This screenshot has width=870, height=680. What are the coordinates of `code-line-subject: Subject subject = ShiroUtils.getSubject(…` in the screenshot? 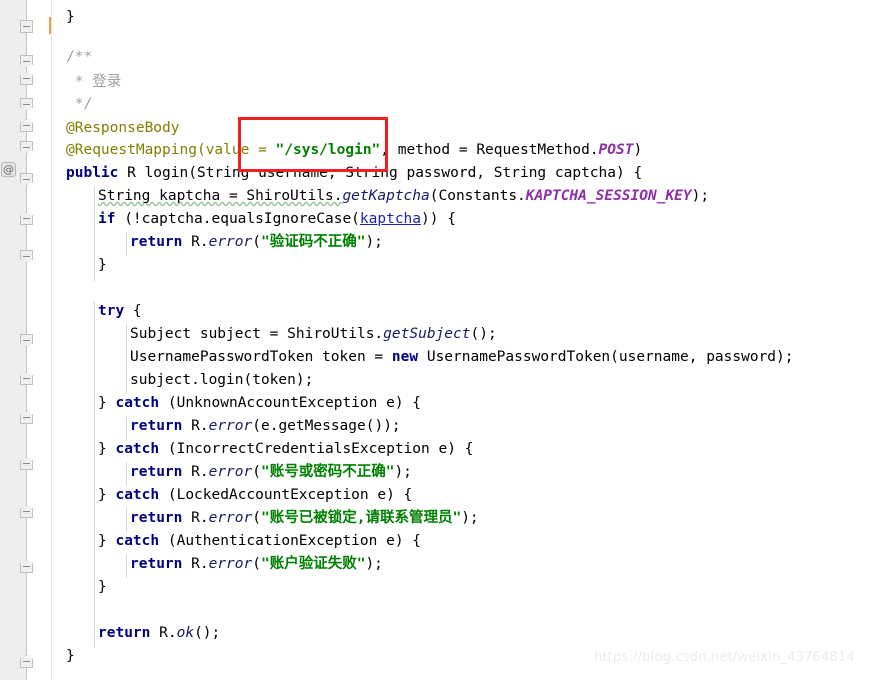 It's located at (313, 334).